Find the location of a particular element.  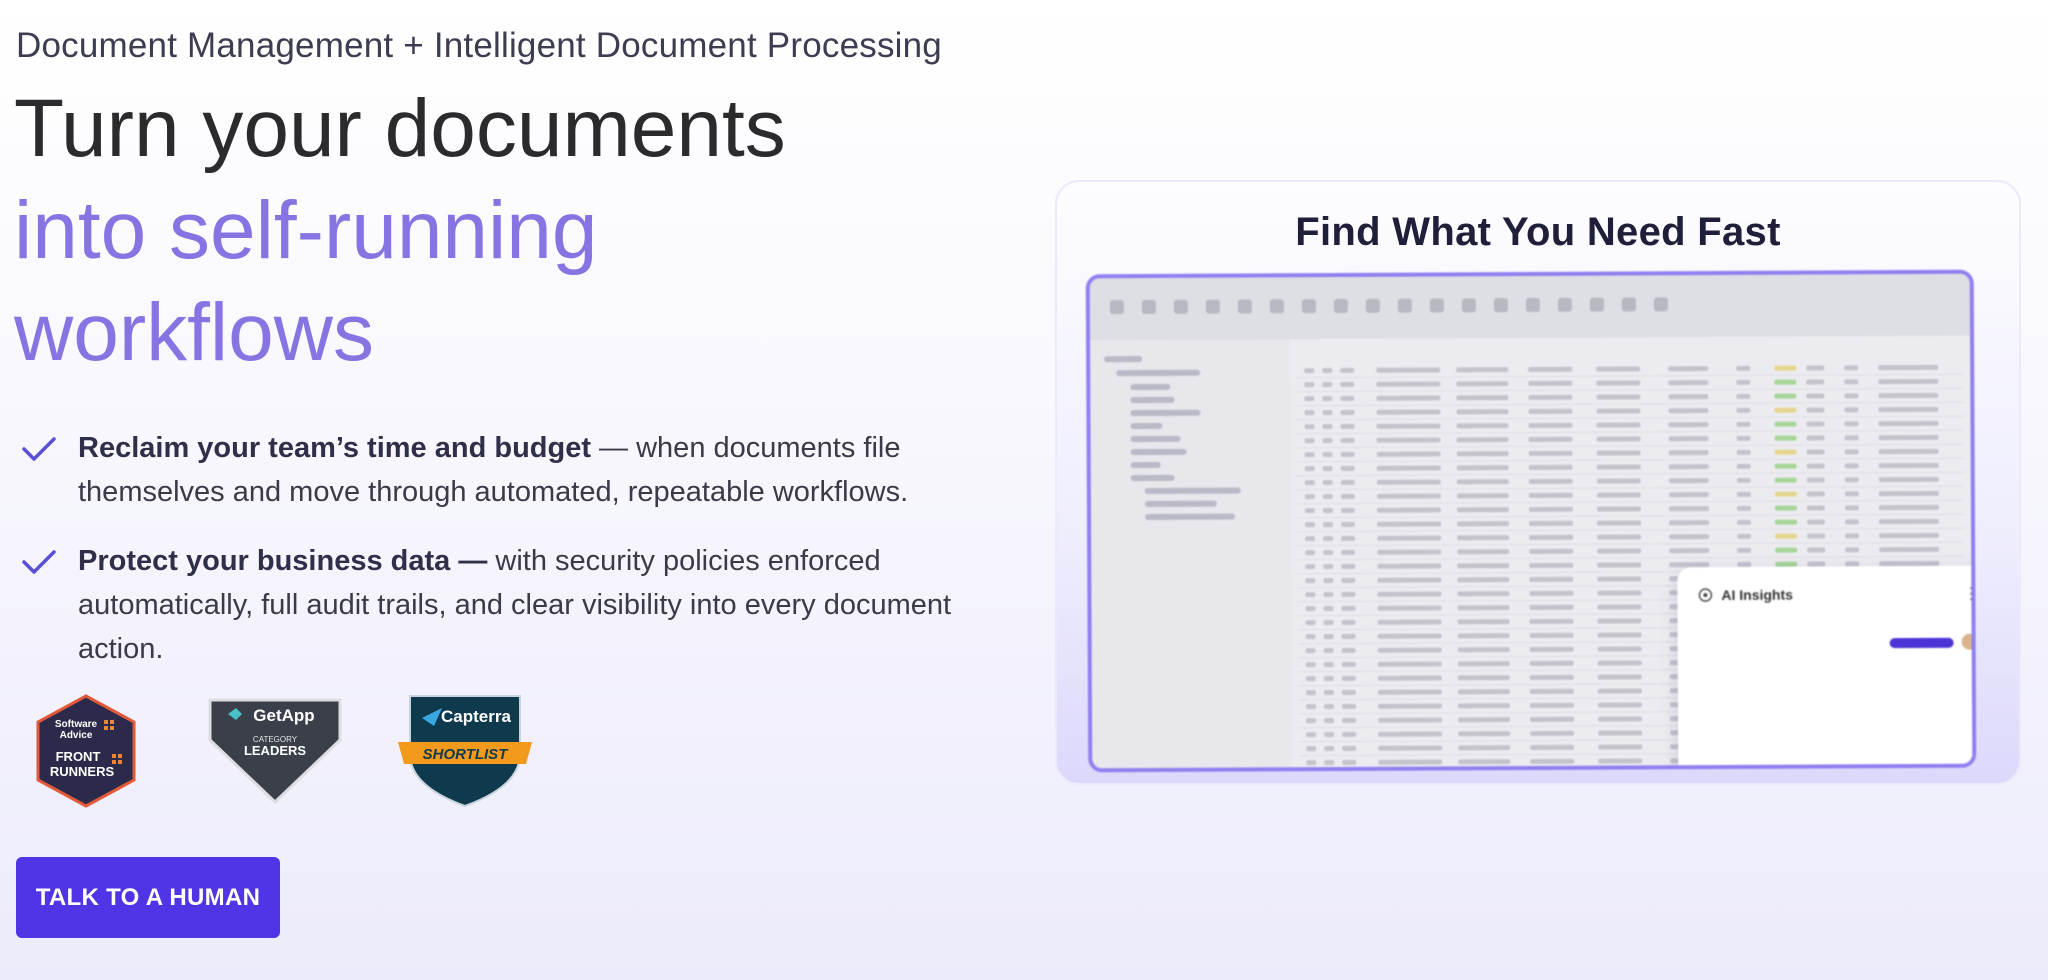

software-advice-badge: Software Advice FRONT RUNNERS is located at coordinates (86, 751).